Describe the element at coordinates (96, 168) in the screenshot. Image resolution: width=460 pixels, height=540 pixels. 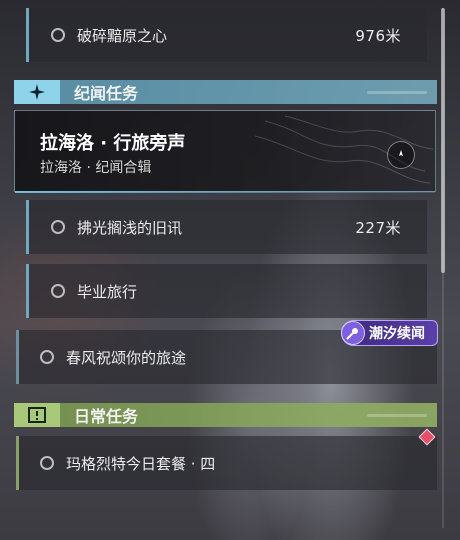
I see `card-subtitle: 拉海洛 · 纪闻合辑` at that location.